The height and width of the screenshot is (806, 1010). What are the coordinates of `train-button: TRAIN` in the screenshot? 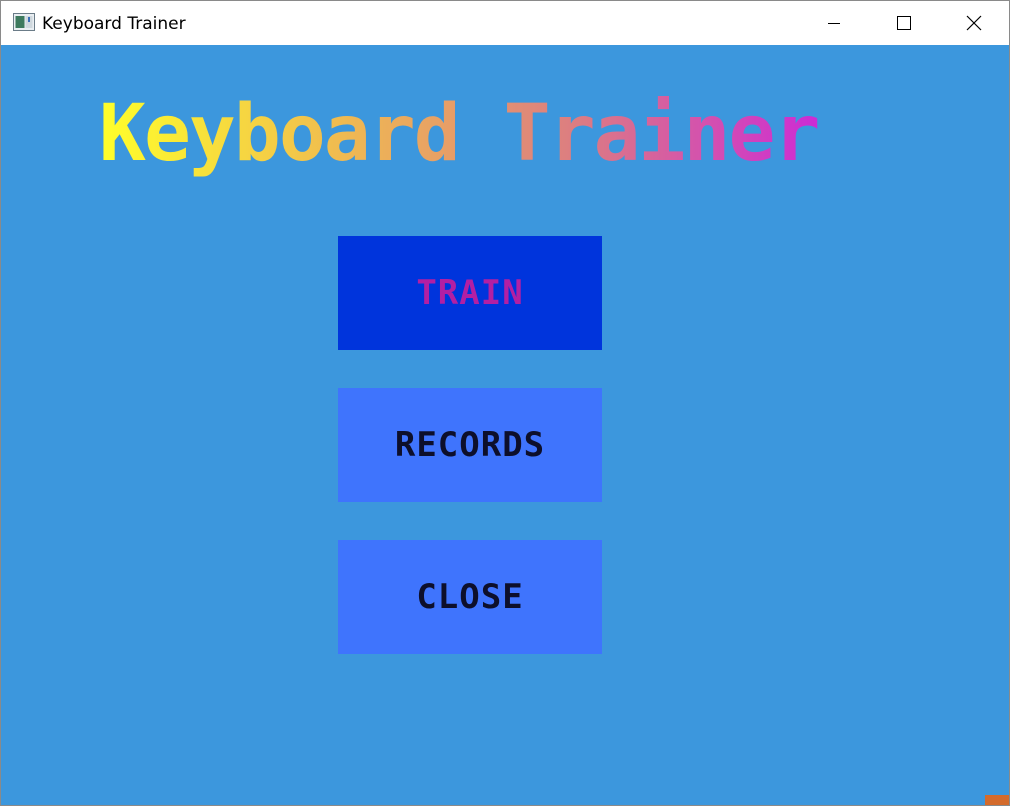 It's located at (470, 293).